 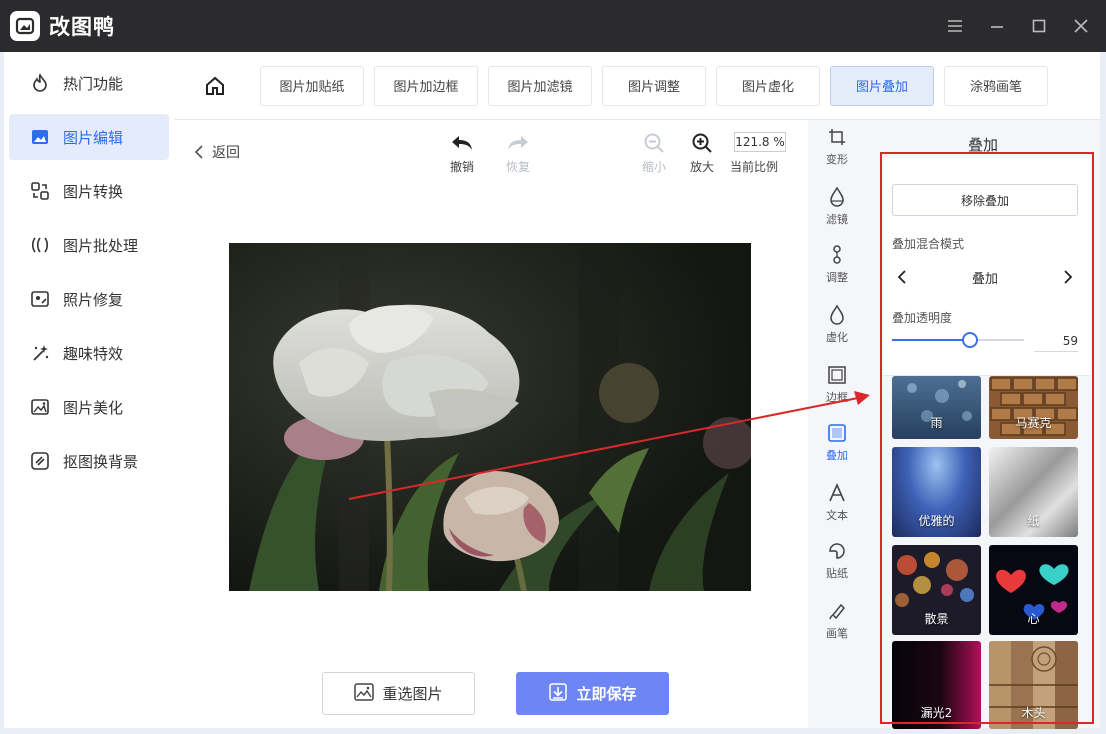 What do you see at coordinates (837, 515) in the screenshot?
I see `vtool-label: 文本` at bounding box center [837, 515].